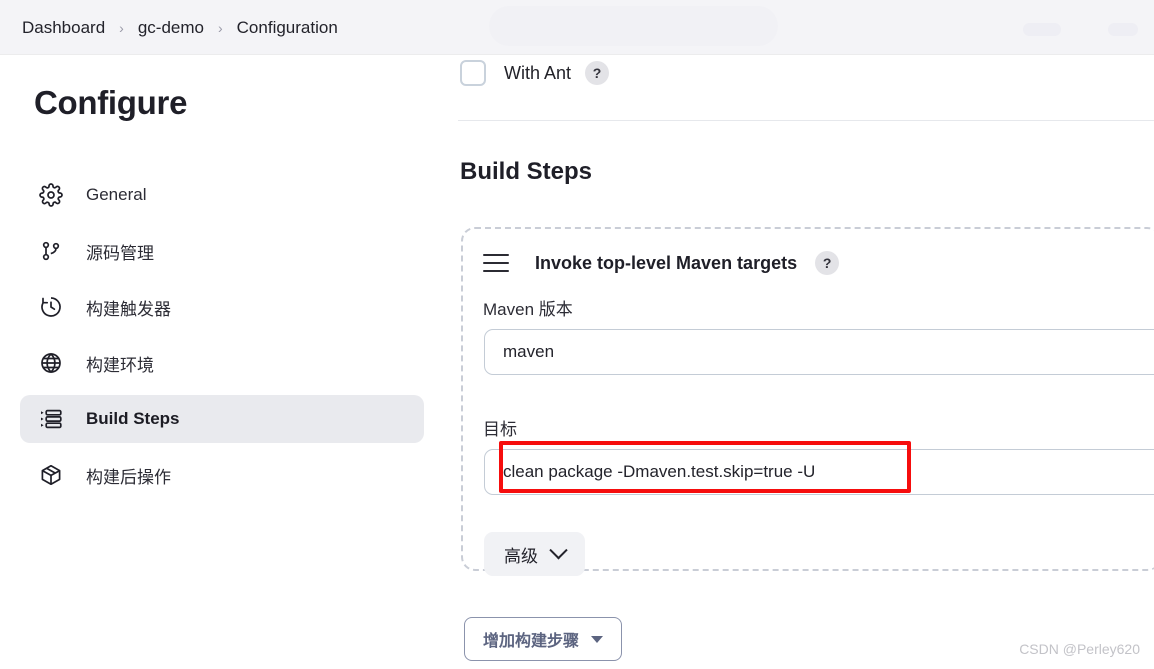  What do you see at coordinates (473, 73) in the screenshot?
I see `with-ant-checkbox` at bounding box center [473, 73].